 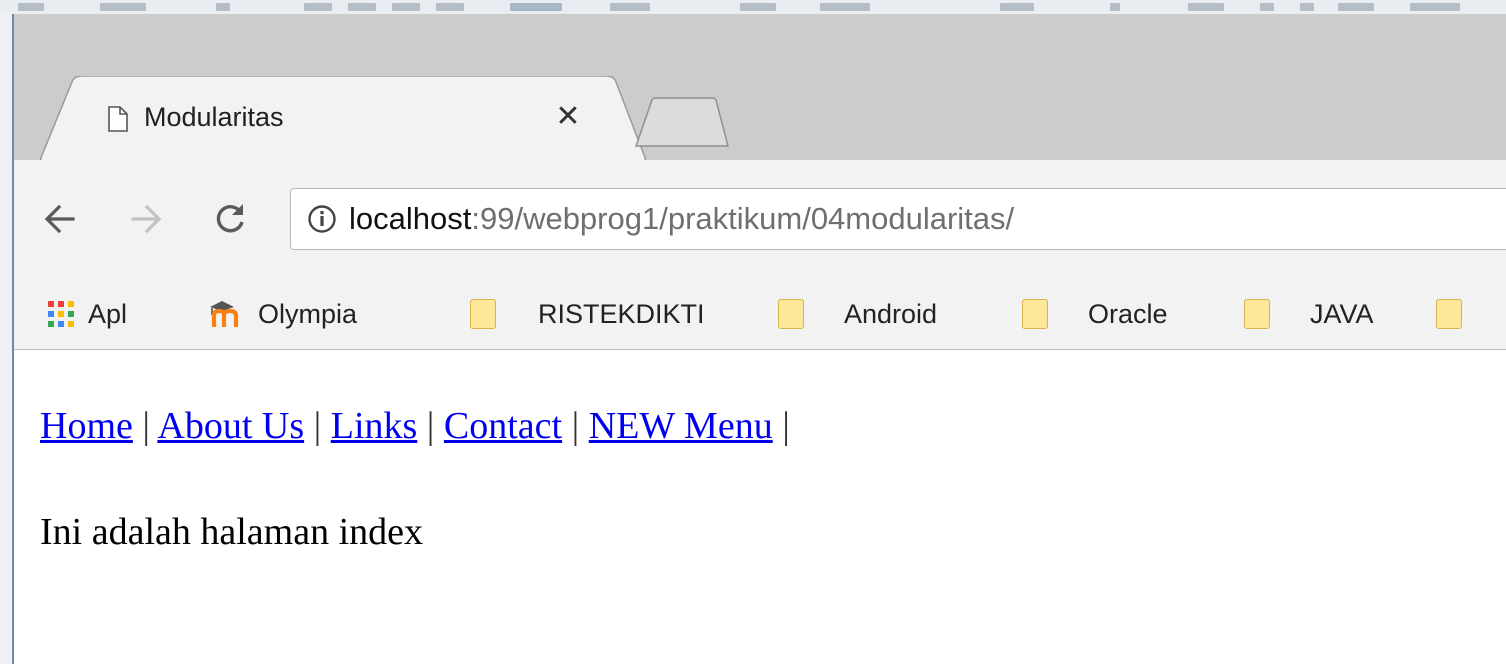 What do you see at coordinates (681, 426) in the screenshot?
I see `menu-link-new-menu: NEW Menu` at bounding box center [681, 426].